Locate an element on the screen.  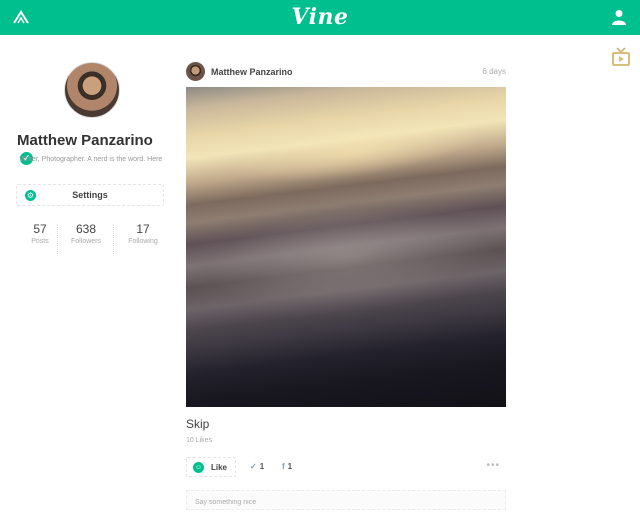
post-likes-count: 10 Likes is located at coordinates (199, 440).